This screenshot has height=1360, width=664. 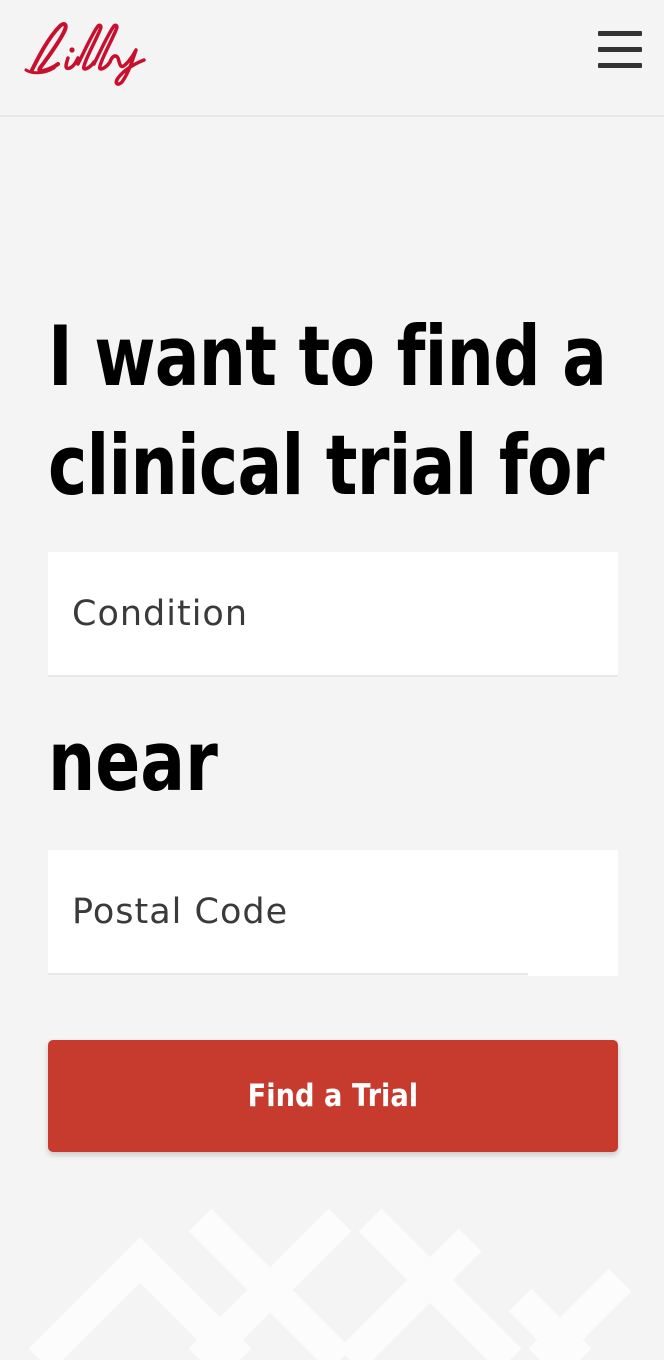 I want to click on postal-underline-gap, so click(x=573, y=974).